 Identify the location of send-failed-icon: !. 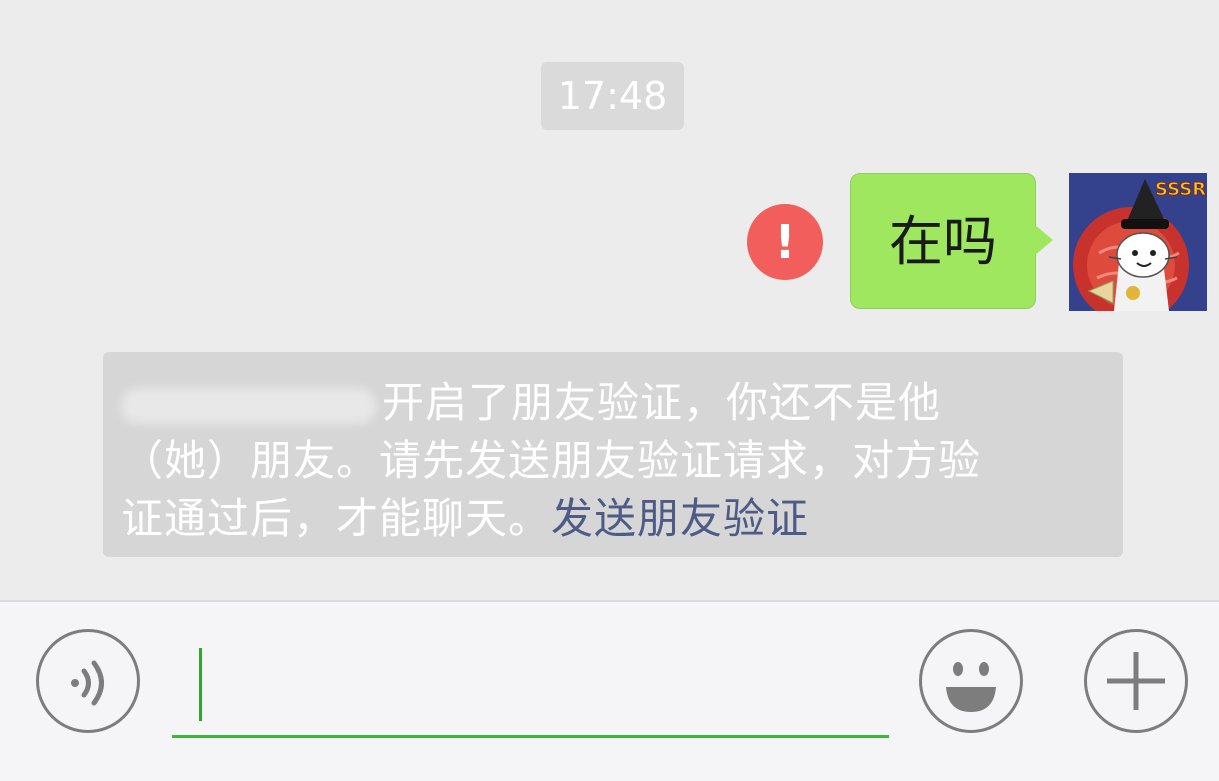
(785, 242).